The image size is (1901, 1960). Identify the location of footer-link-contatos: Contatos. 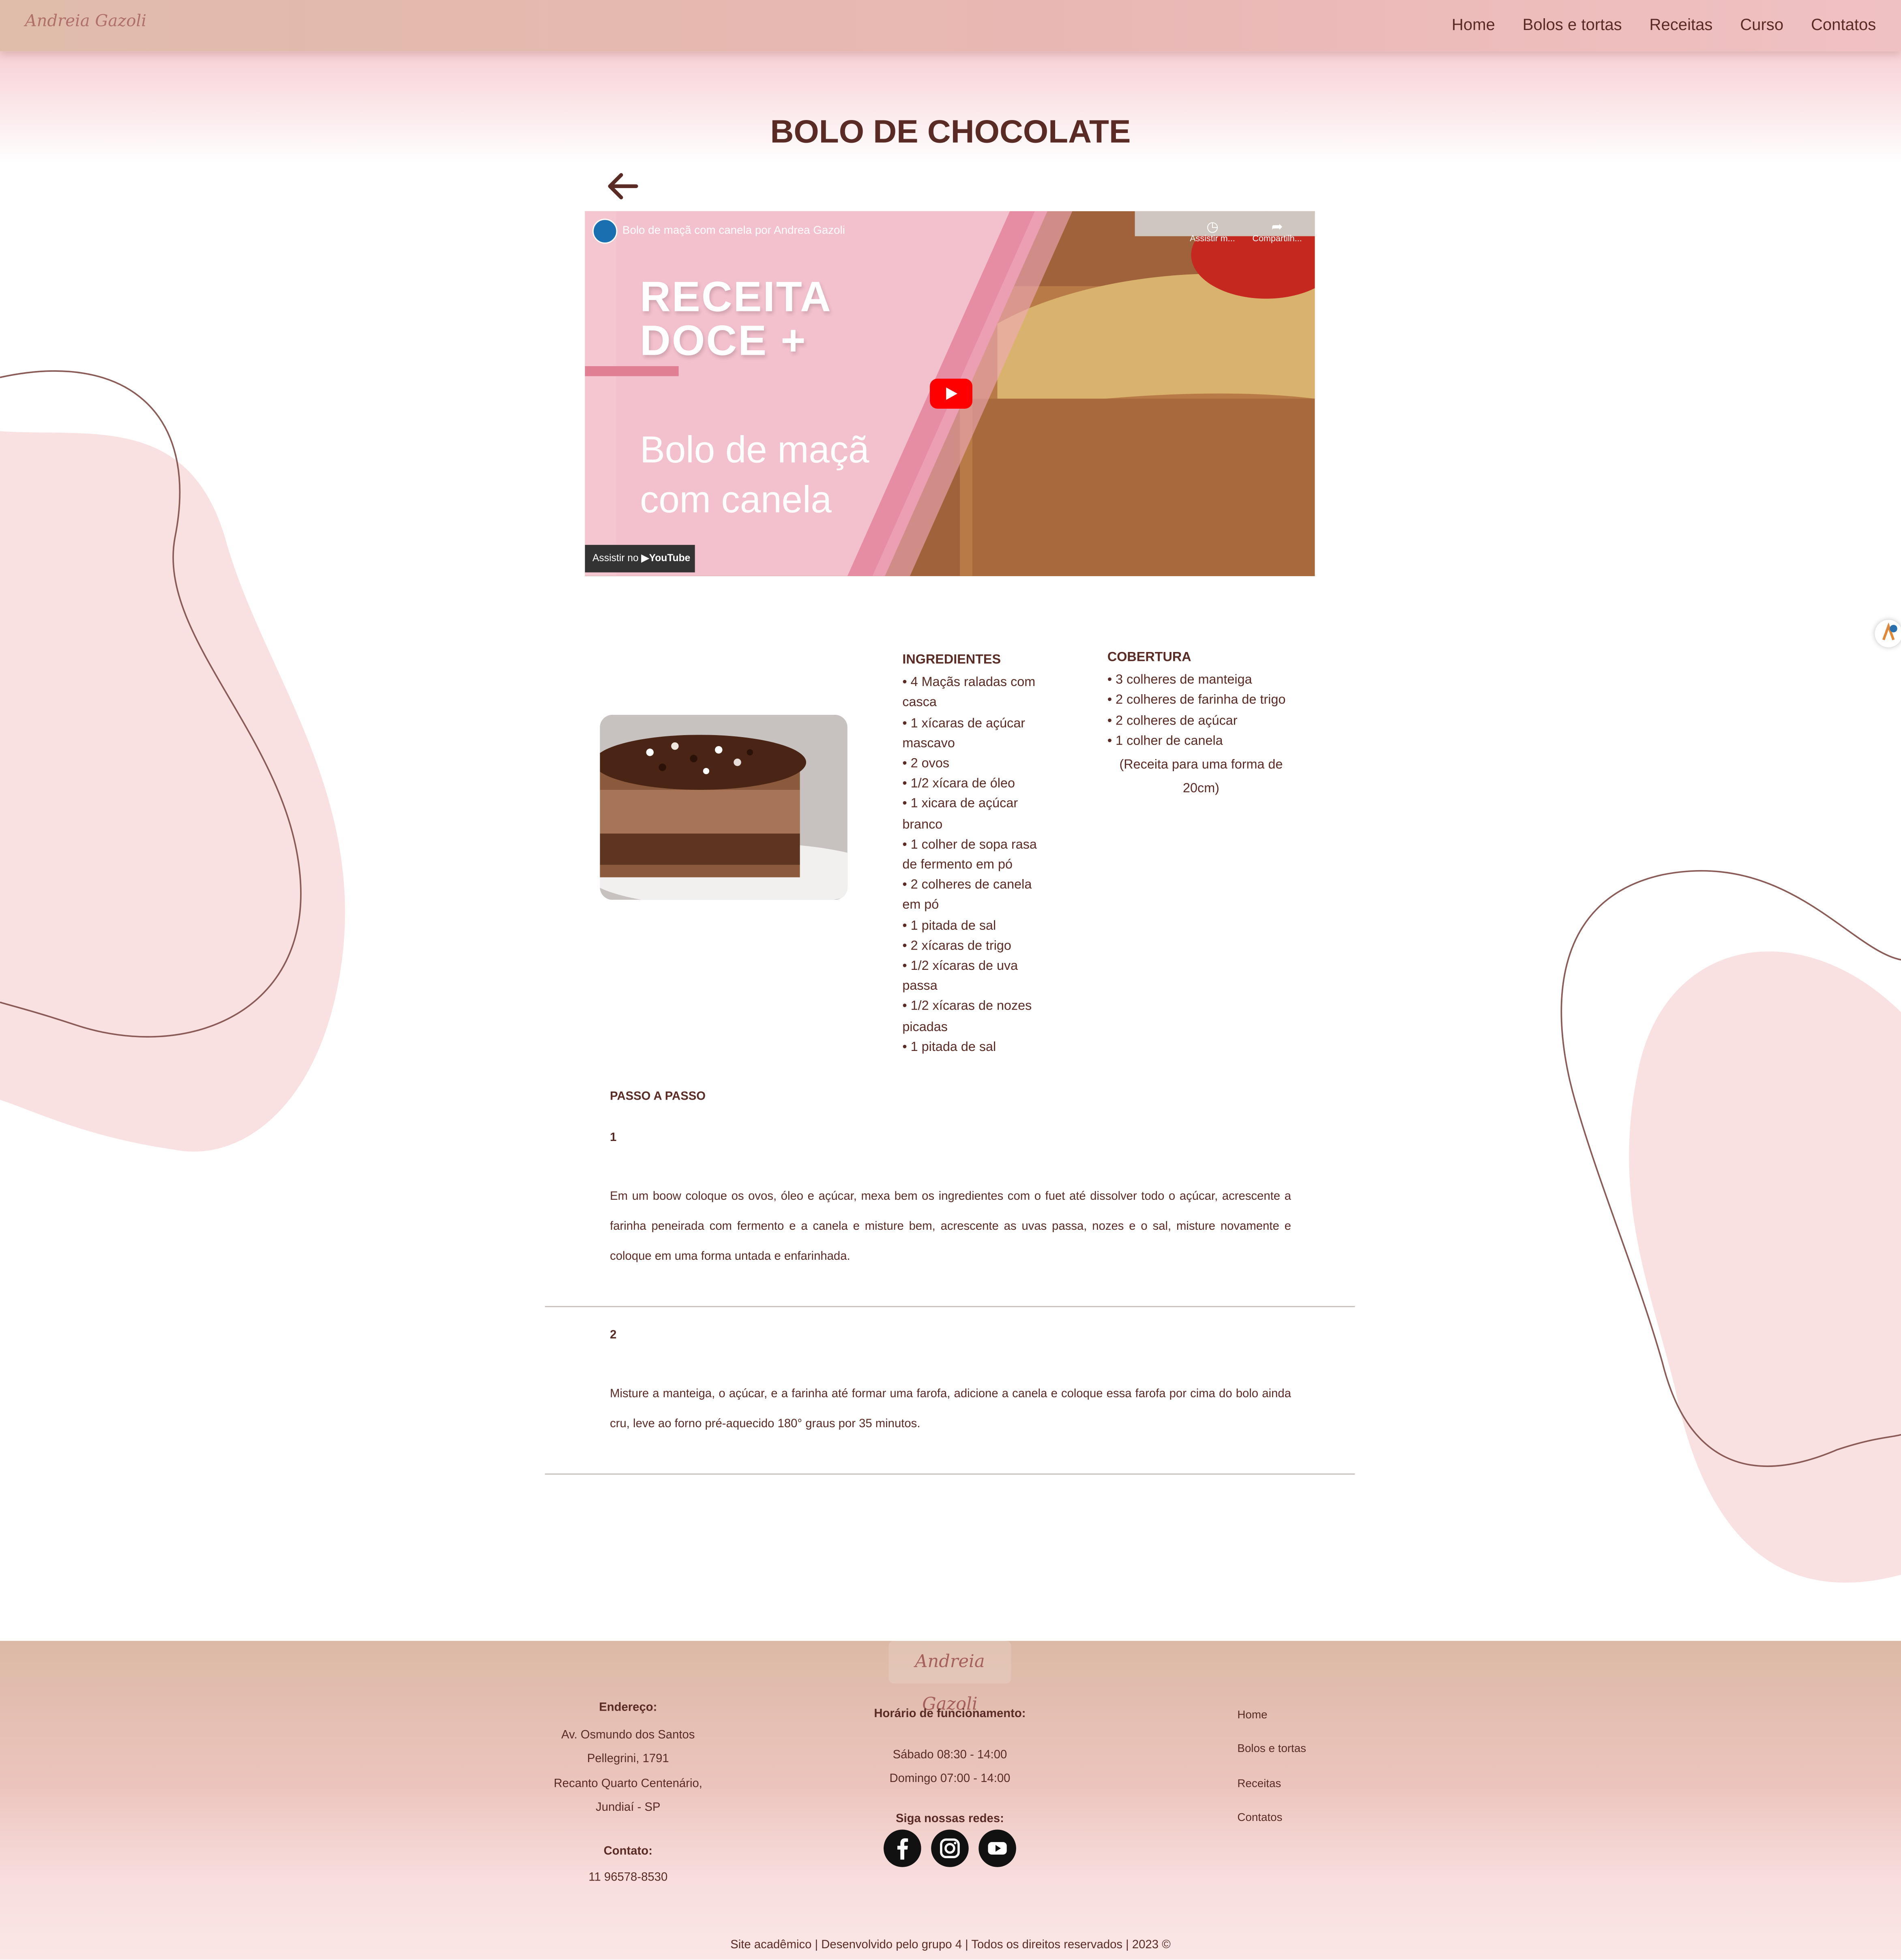
(1271, 1818).